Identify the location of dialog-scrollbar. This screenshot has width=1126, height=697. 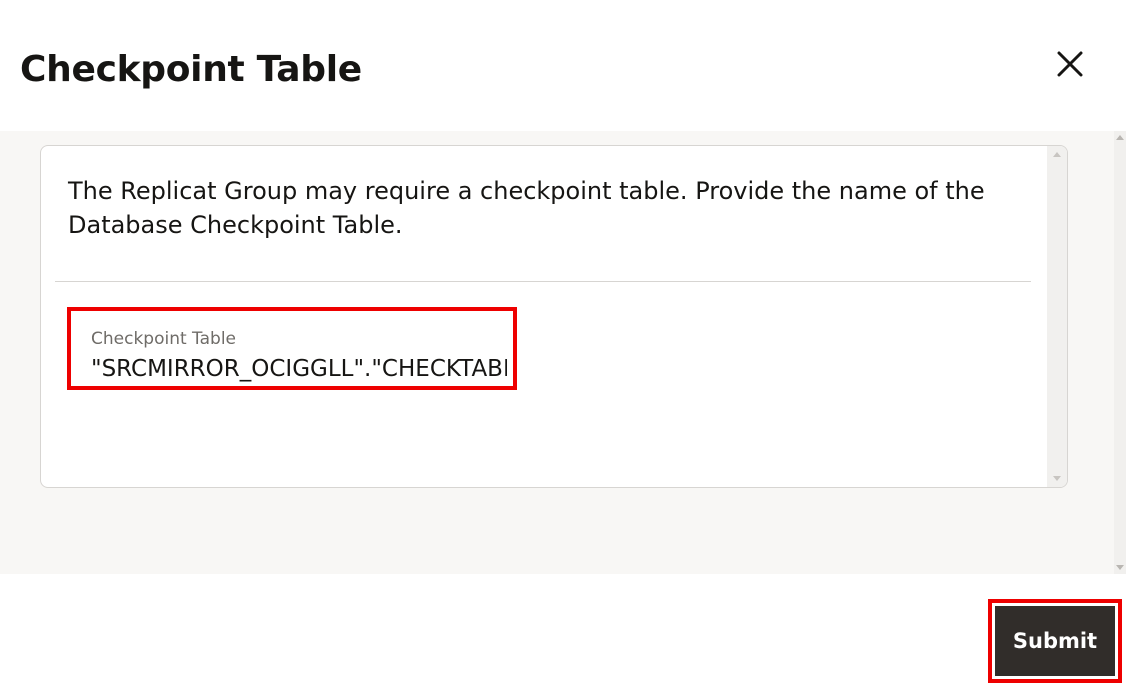
(1120, 352).